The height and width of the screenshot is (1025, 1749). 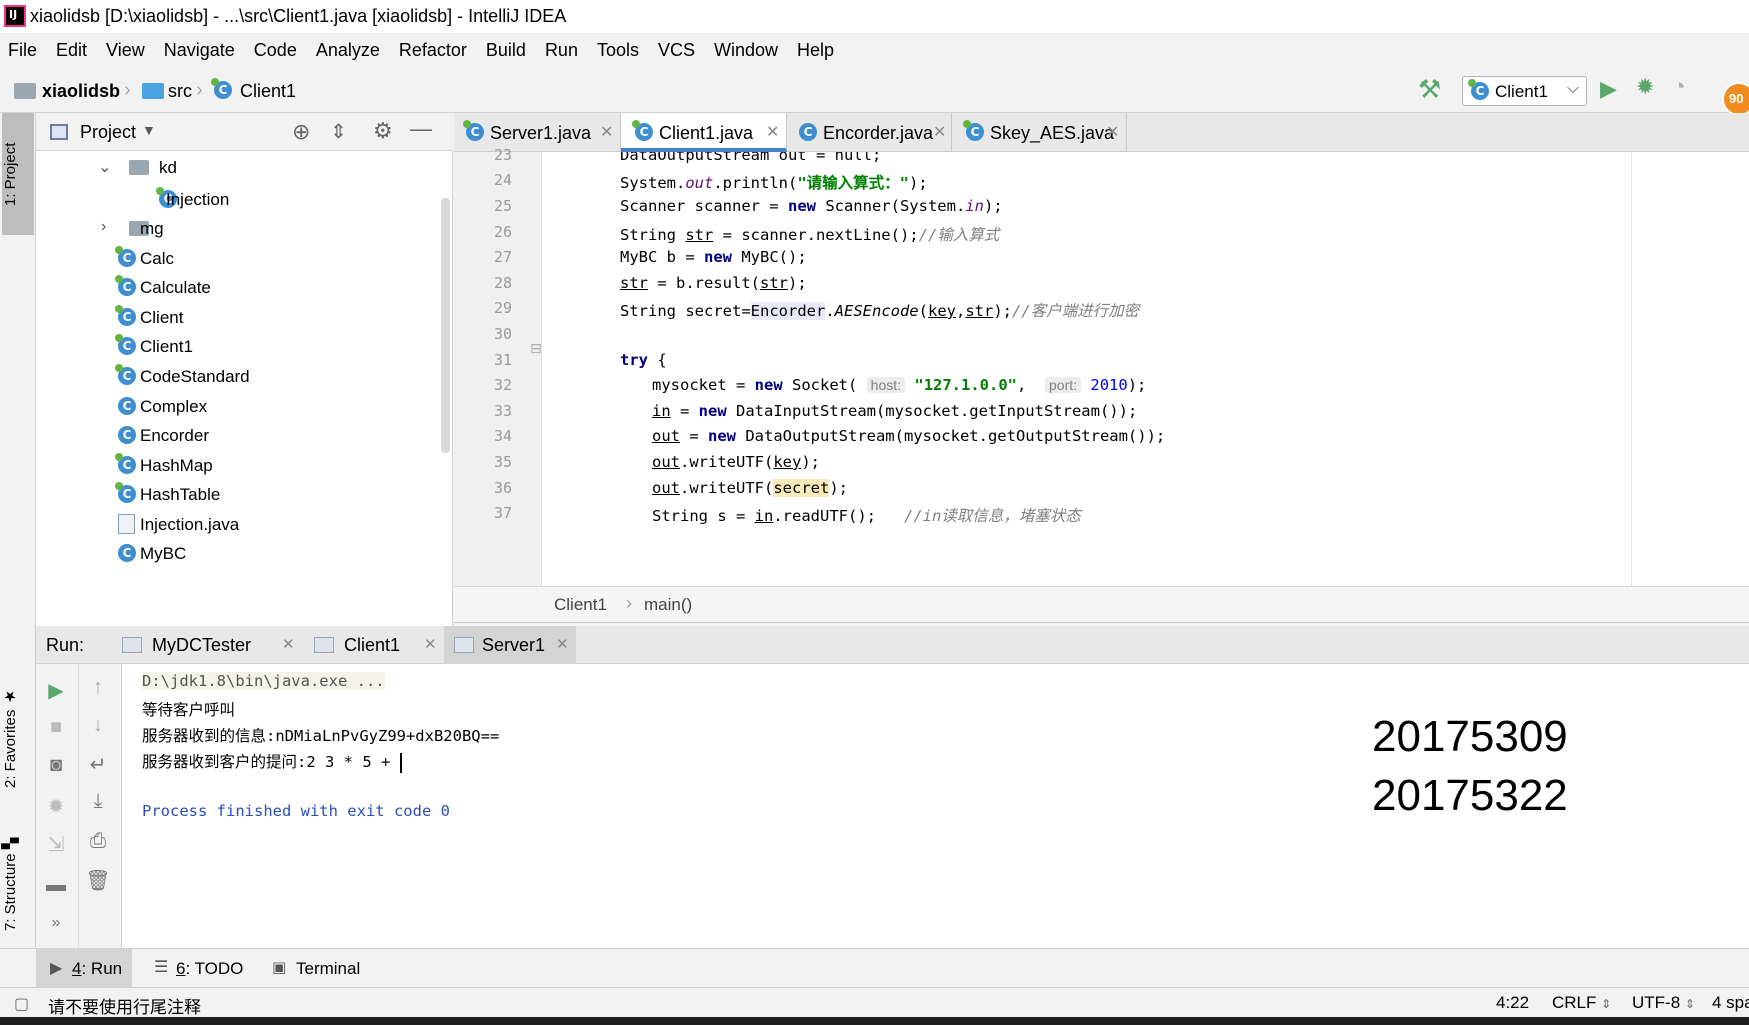 What do you see at coordinates (236, 346) in the screenshot?
I see `tree-item-client1: C Client1` at bounding box center [236, 346].